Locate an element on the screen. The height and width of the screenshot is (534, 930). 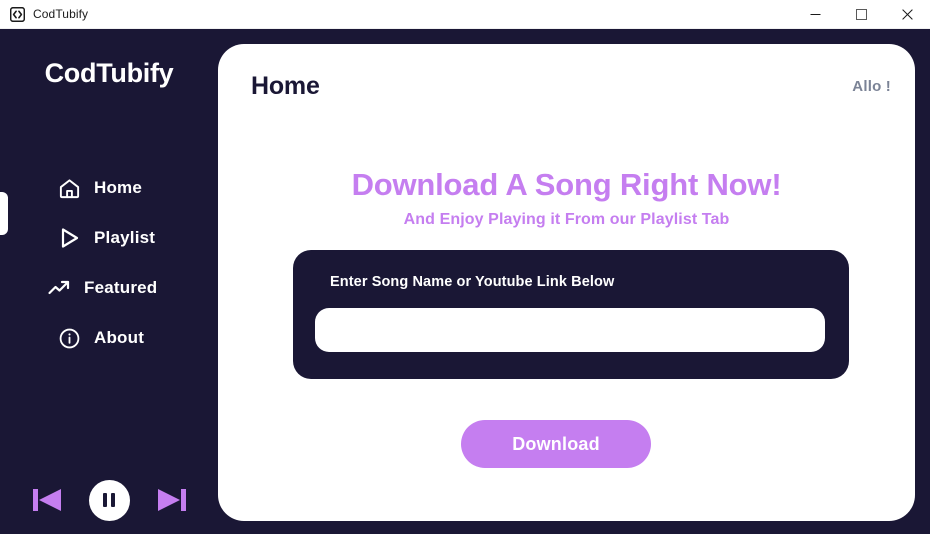
page-title: Home is located at coordinates (285, 86).